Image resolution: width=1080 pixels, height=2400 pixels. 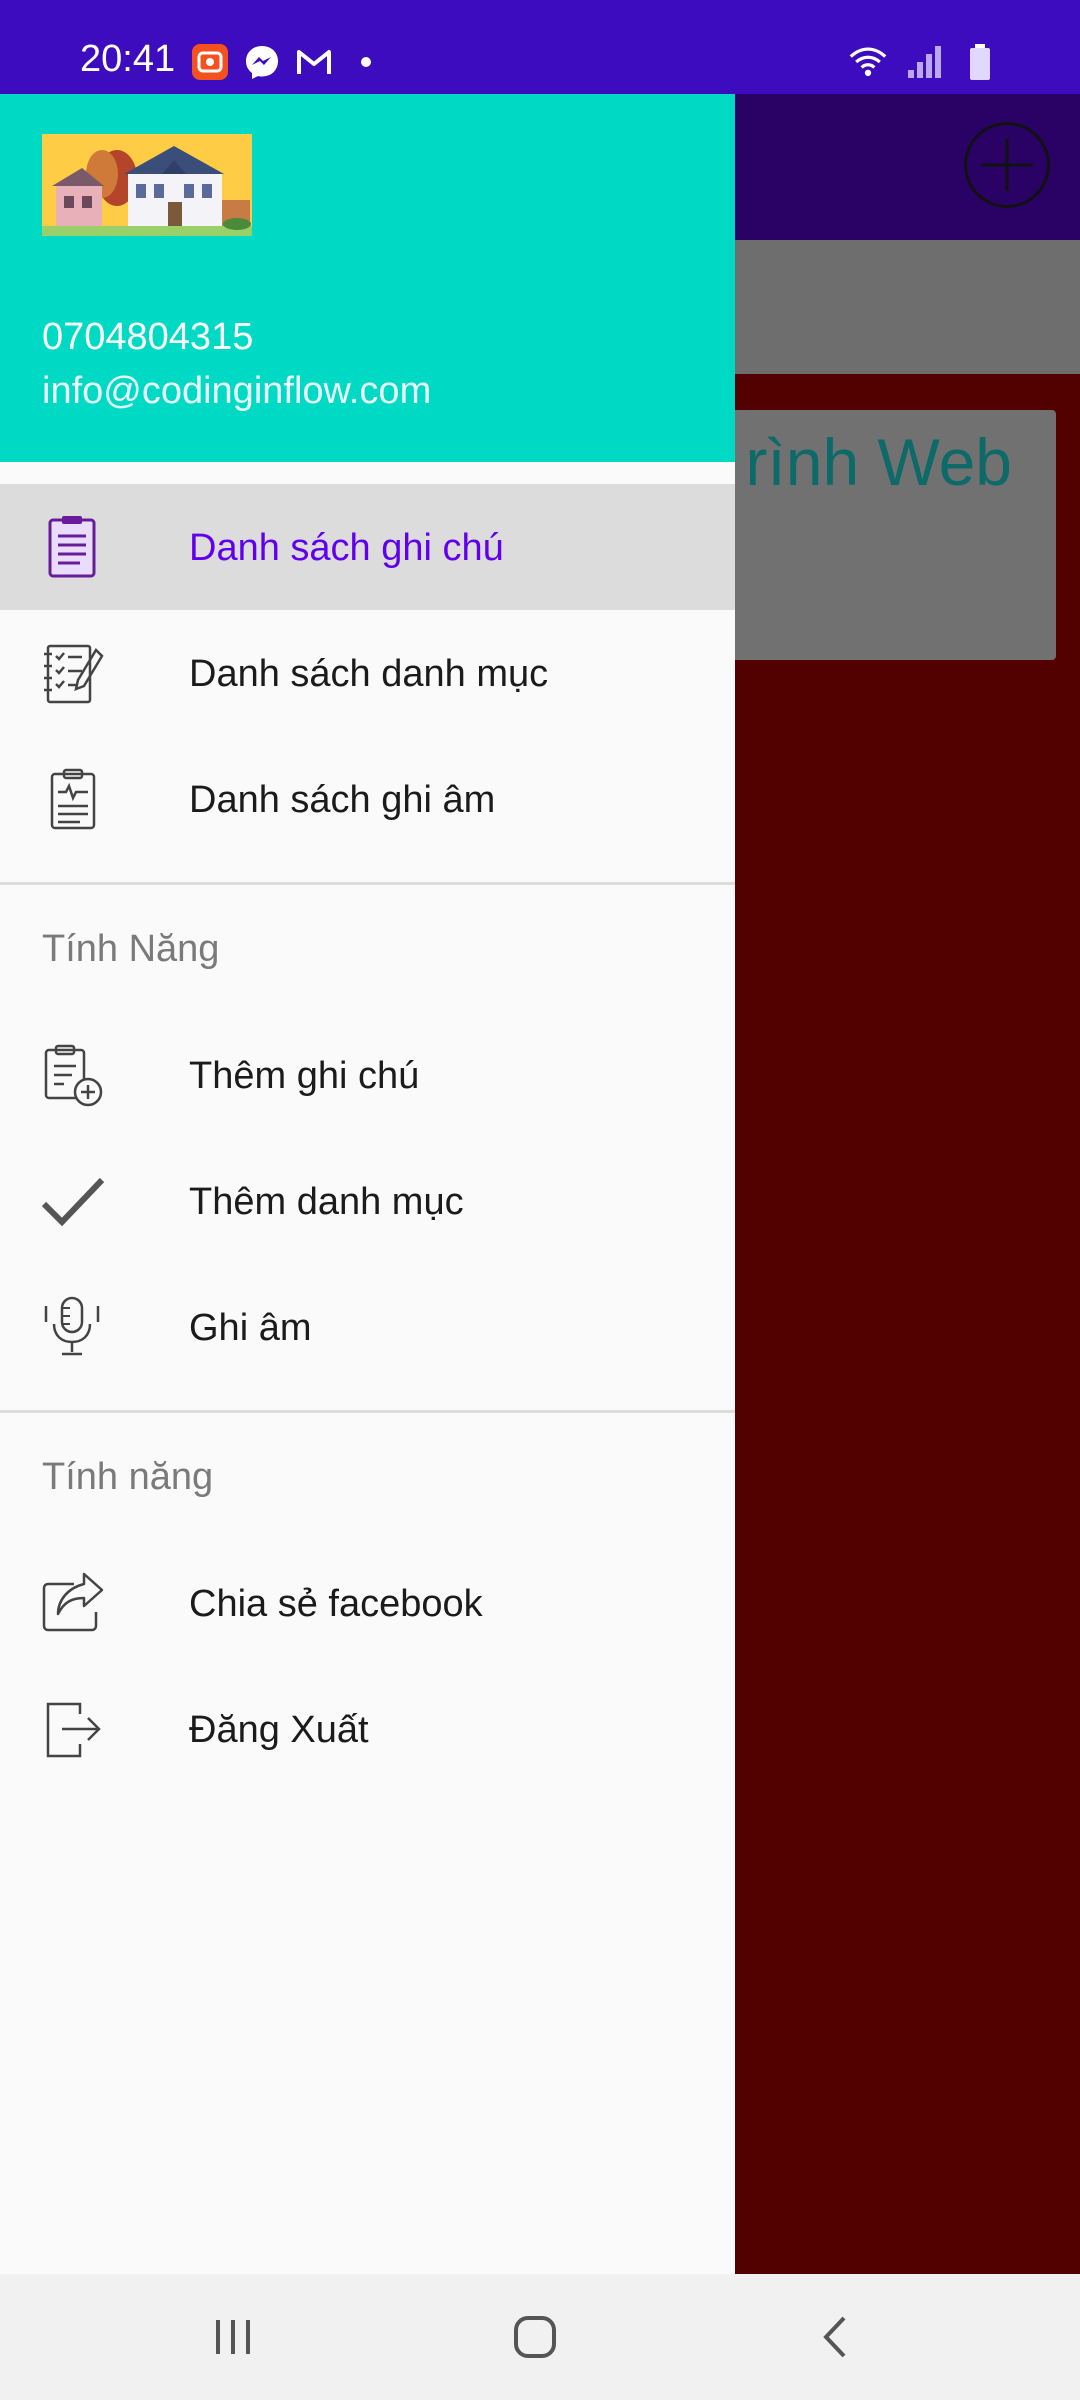 What do you see at coordinates (73, 1075) in the screenshot?
I see `add-note-icon` at bounding box center [73, 1075].